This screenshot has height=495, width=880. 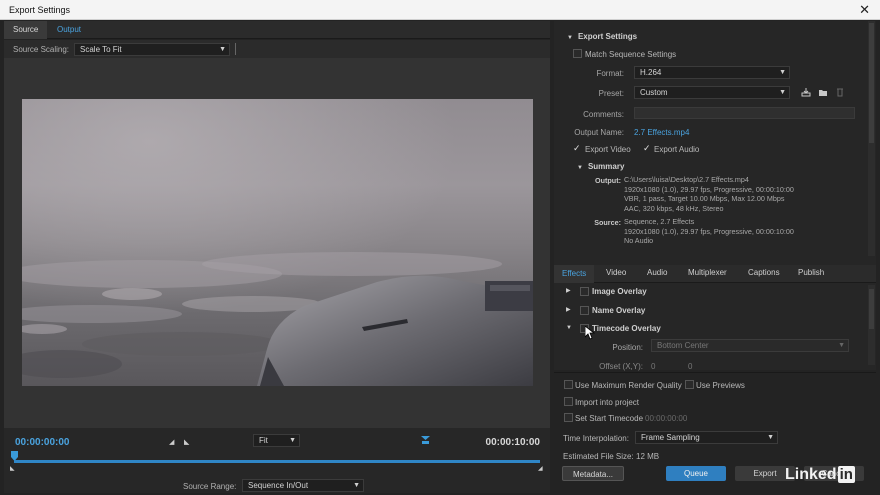 I want to click on image-overlay-label: Image Overlay, so click(x=619, y=291).